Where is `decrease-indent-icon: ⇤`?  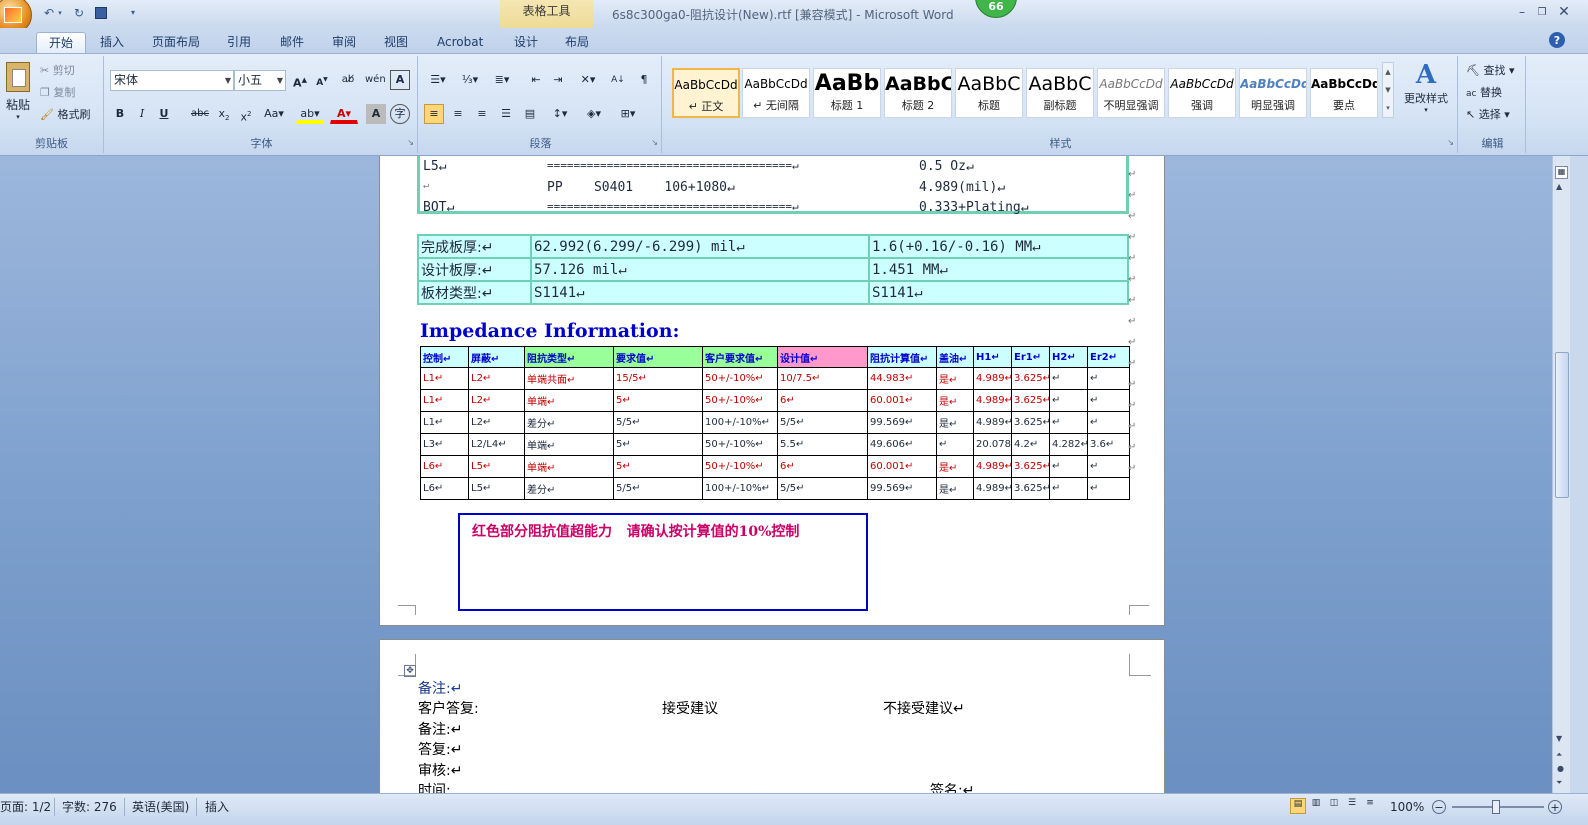
decrease-indent-icon: ⇤ is located at coordinates (536, 80).